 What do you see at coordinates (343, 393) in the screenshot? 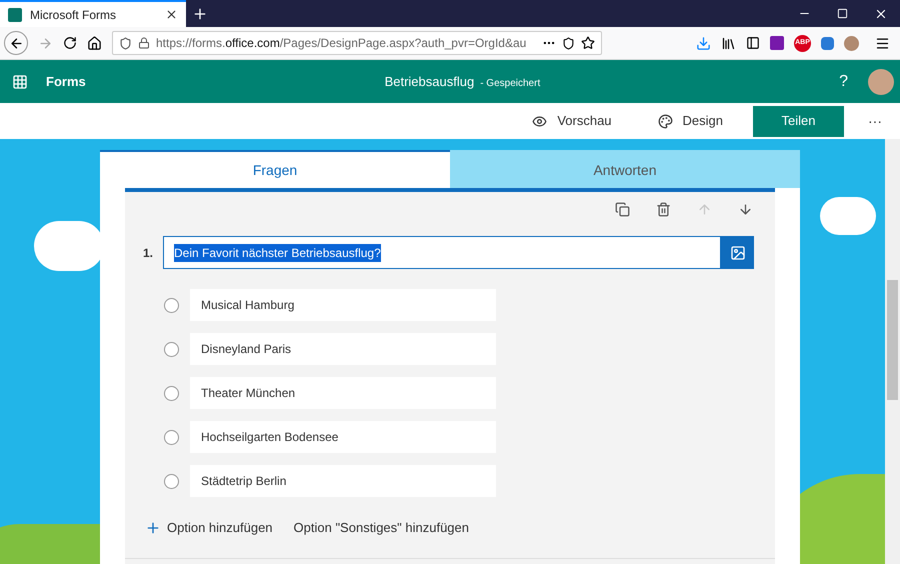
I see `option-field: Theater München` at bounding box center [343, 393].